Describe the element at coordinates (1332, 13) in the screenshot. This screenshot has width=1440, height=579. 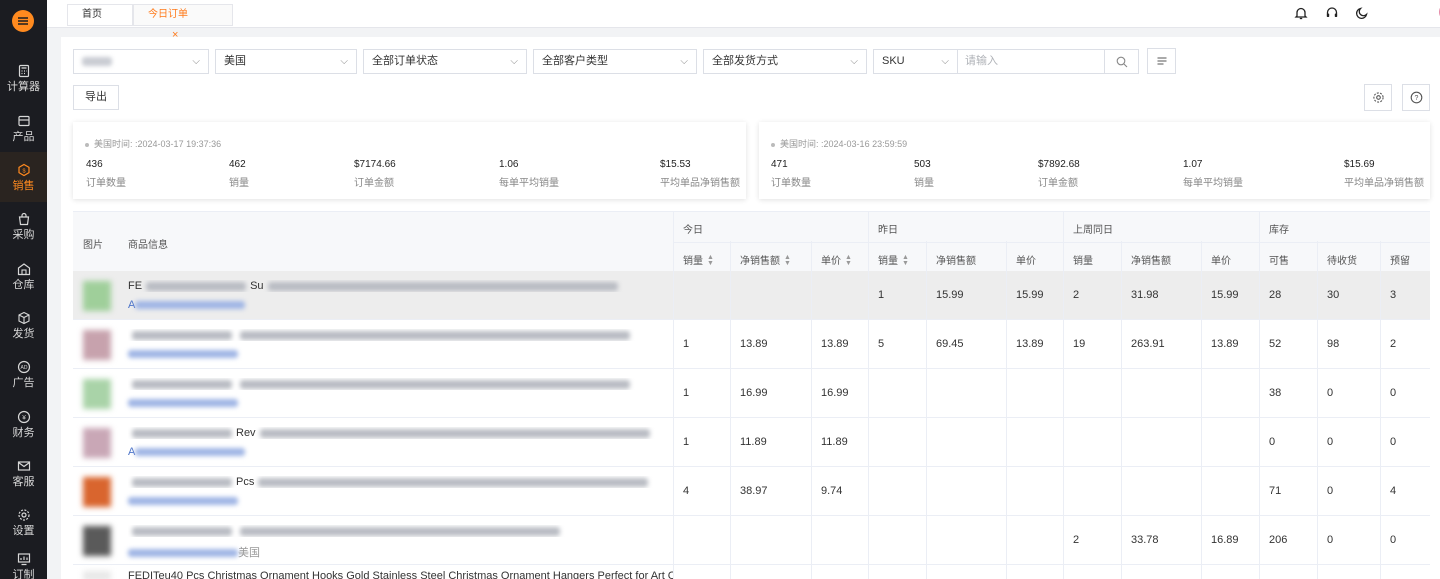
I see `headset-icon` at that location.